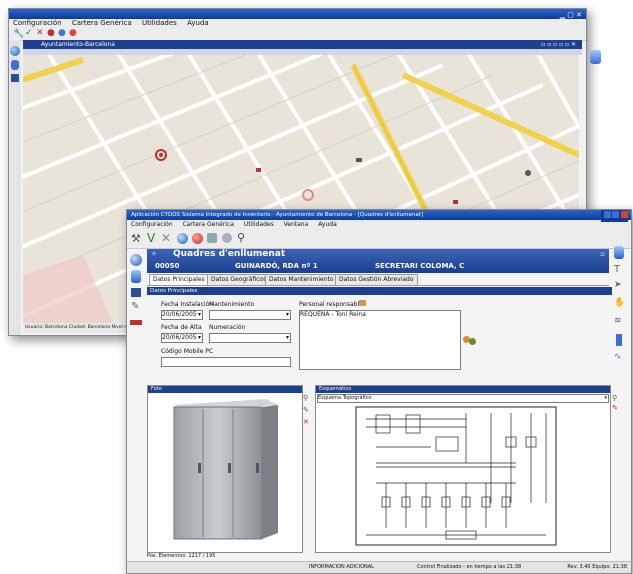 The height and width of the screenshot is (574, 633). What do you see at coordinates (327, 224) in the screenshot?
I see `front-menu-item-4: Ayuda` at bounding box center [327, 224].